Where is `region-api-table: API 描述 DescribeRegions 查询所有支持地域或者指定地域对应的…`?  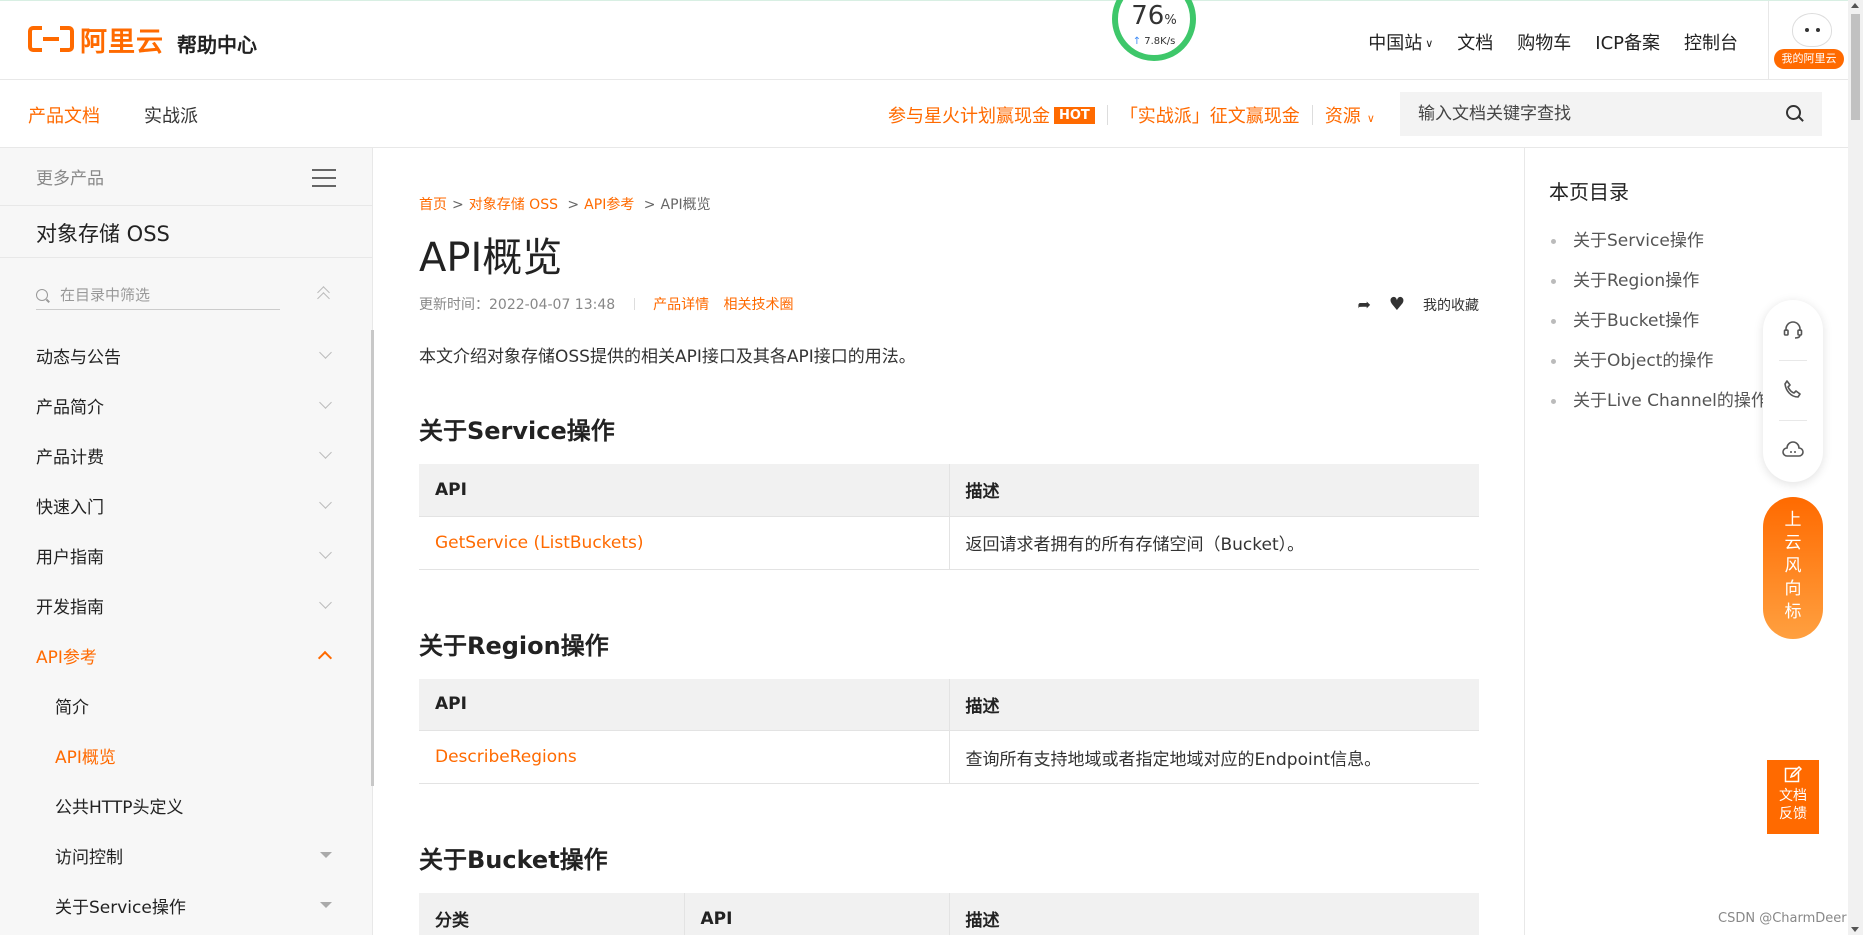
region-api-table: API 描述 DescribeRegions 查询所有支持地域或者指定地域对应的… is located at coordinates (949, 731).